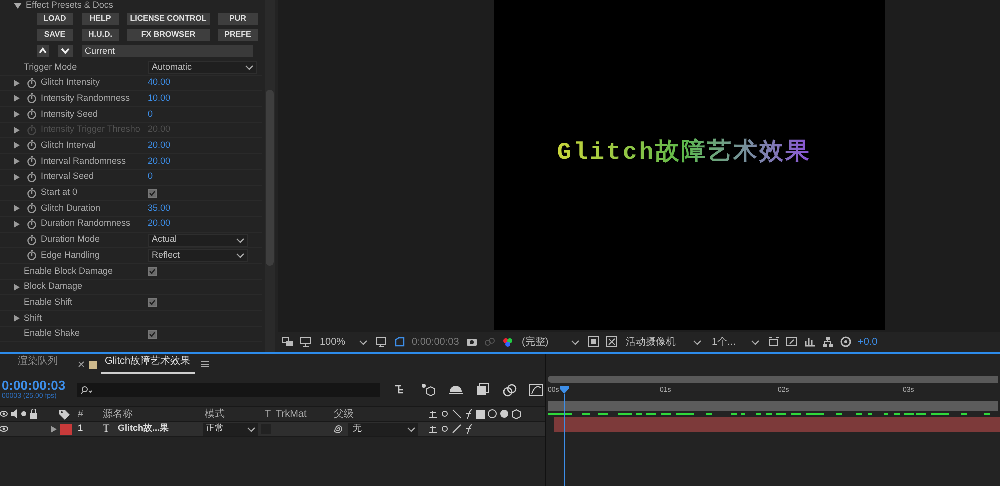  What do you see at coordinates (516, 414) in the screenshot?
I see `cube-icon` at bounding box center [516, 414].